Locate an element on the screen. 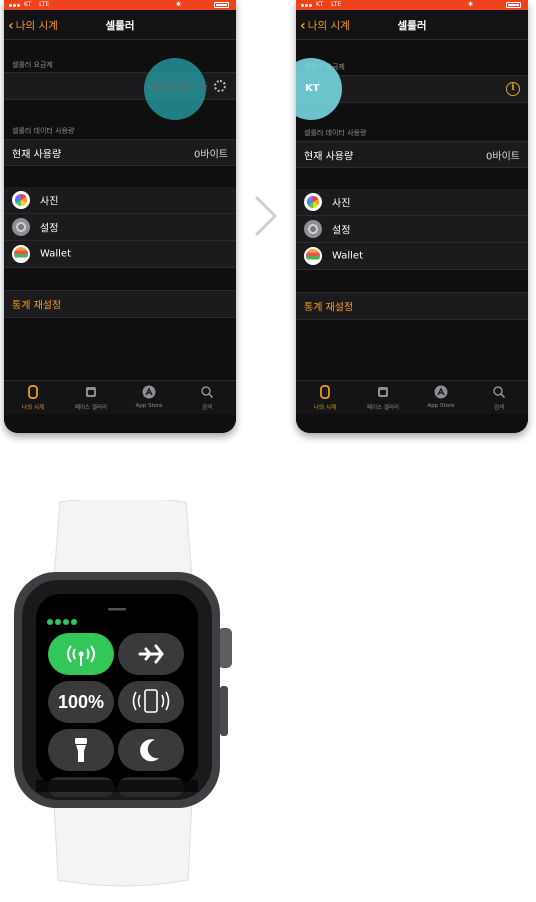 This screenshot has height=902, width=536. info-icon: i is located at coordinates (513, 89).